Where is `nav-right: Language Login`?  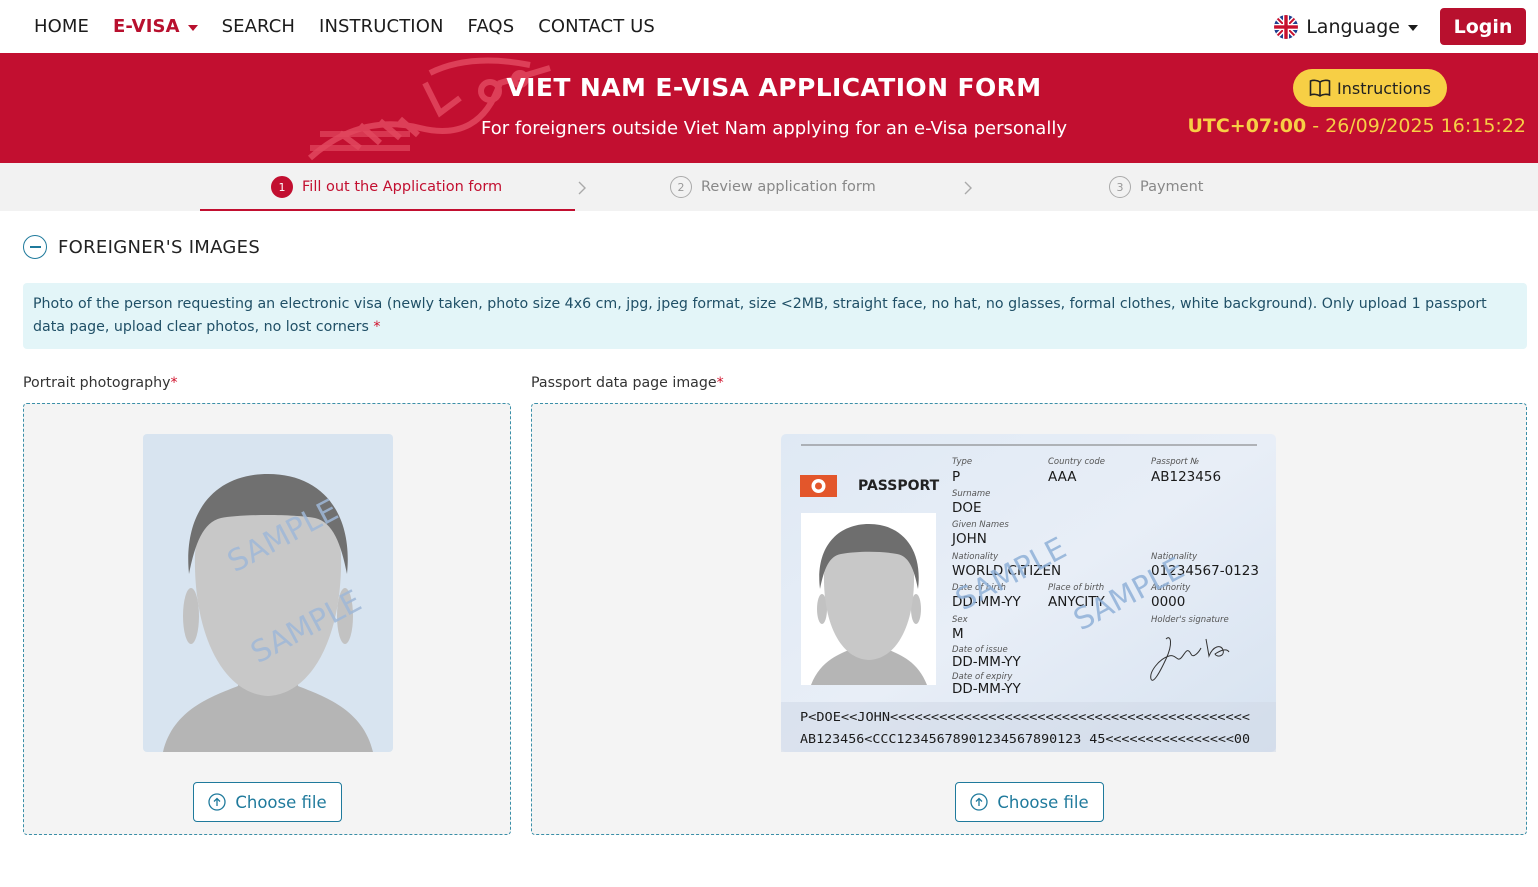 nav-right: Language Login is located at coordinates (1400, 26).